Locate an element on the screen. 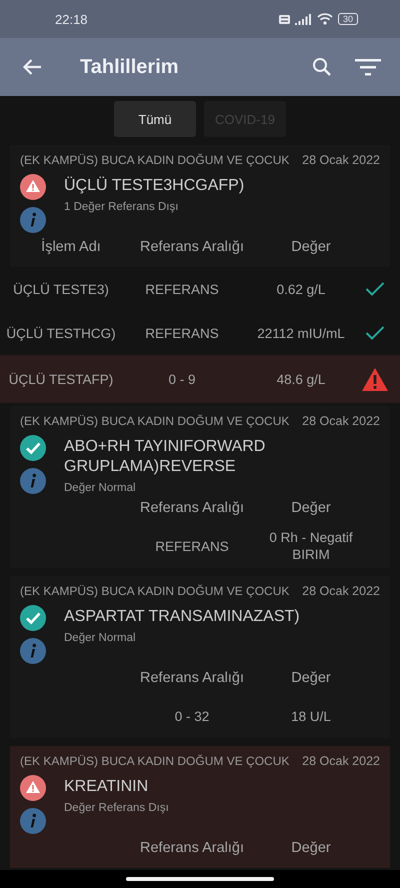 This screenshot has width=400, height=888. page-title: Tahlillerim is located at coordinates (130, 67).